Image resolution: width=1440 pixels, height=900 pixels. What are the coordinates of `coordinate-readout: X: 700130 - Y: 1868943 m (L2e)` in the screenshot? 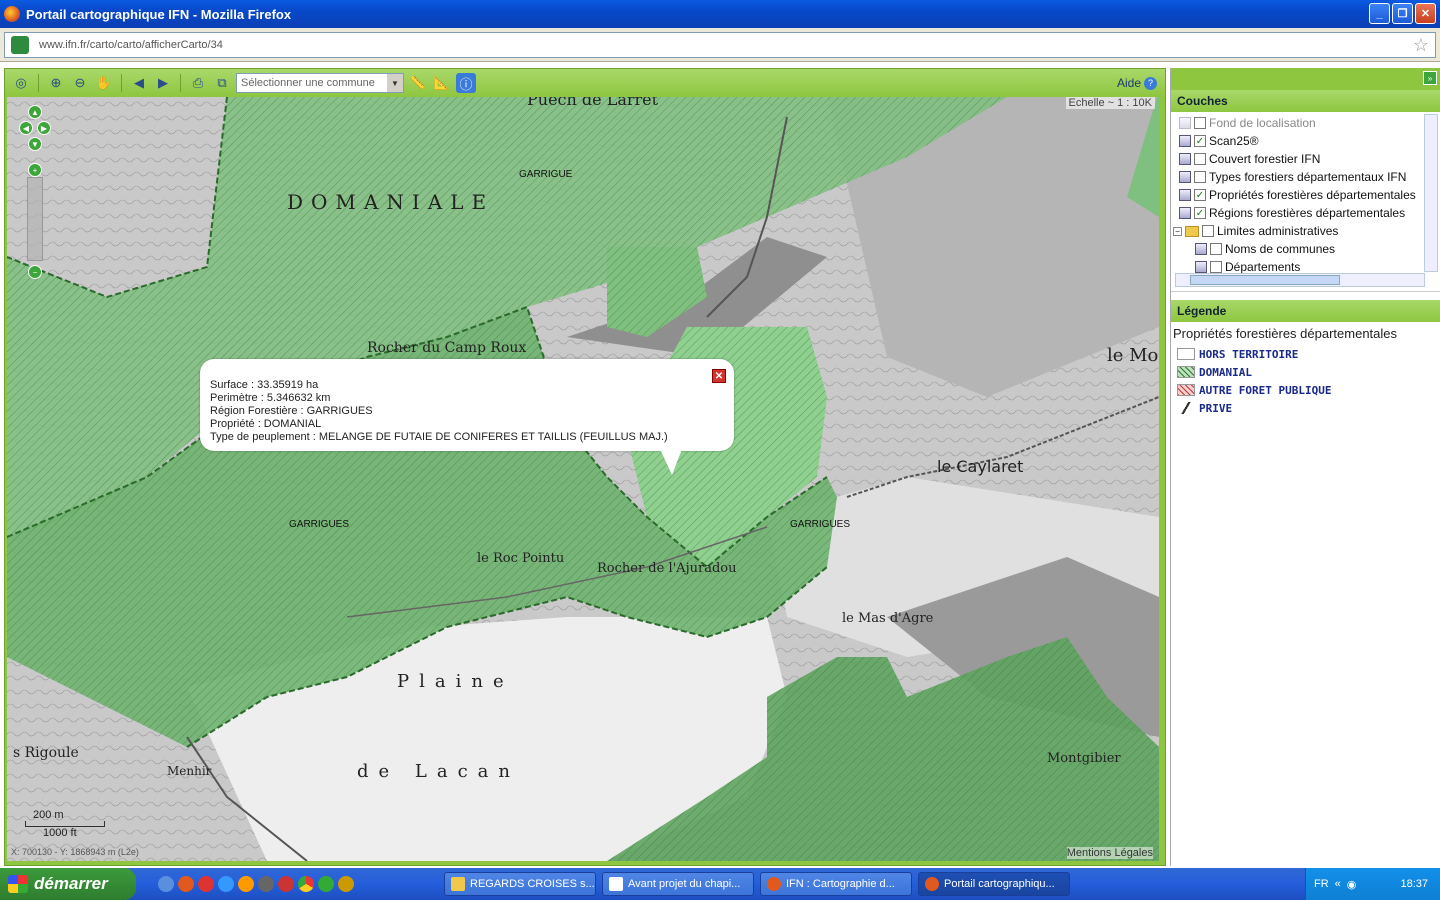 It's located at (75, 852).